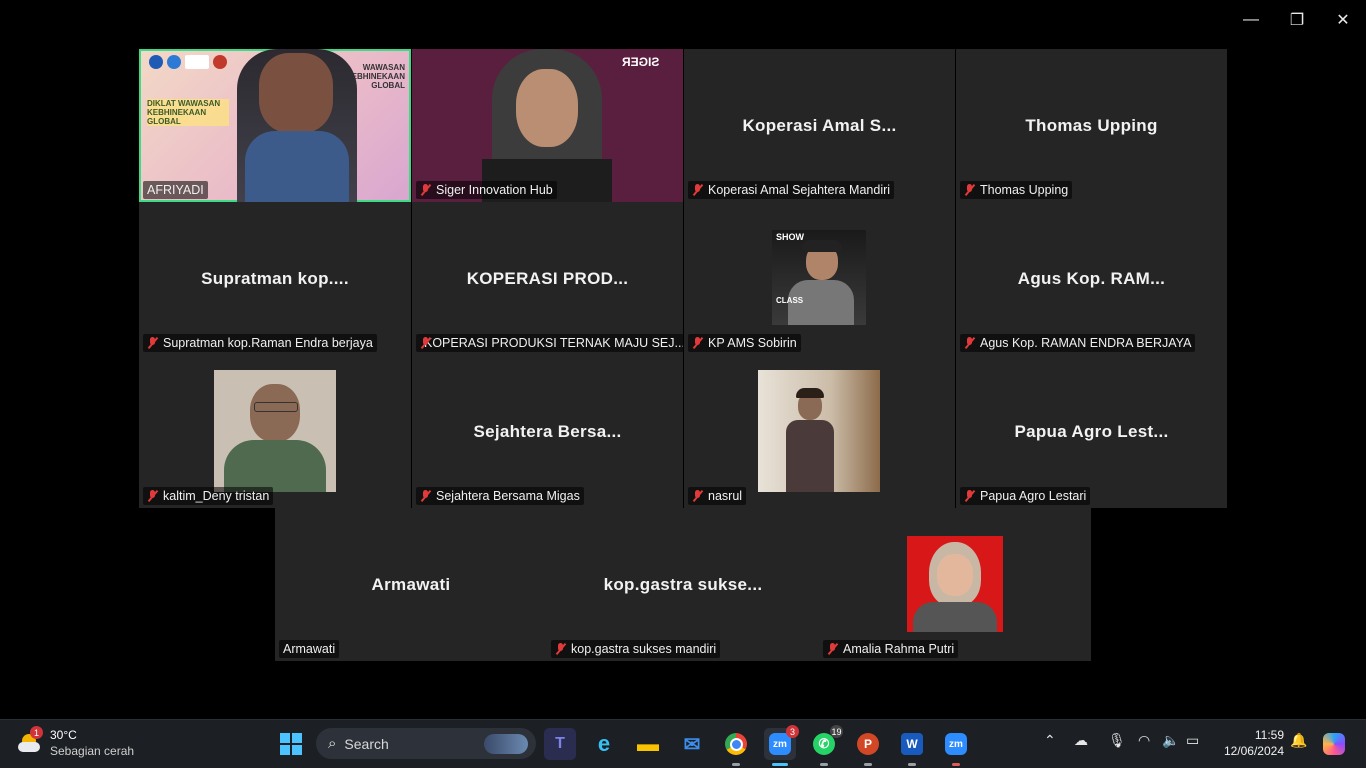 This screenshot has height=768, width=1366. I want to click on windows-icon, so click(291, 744).